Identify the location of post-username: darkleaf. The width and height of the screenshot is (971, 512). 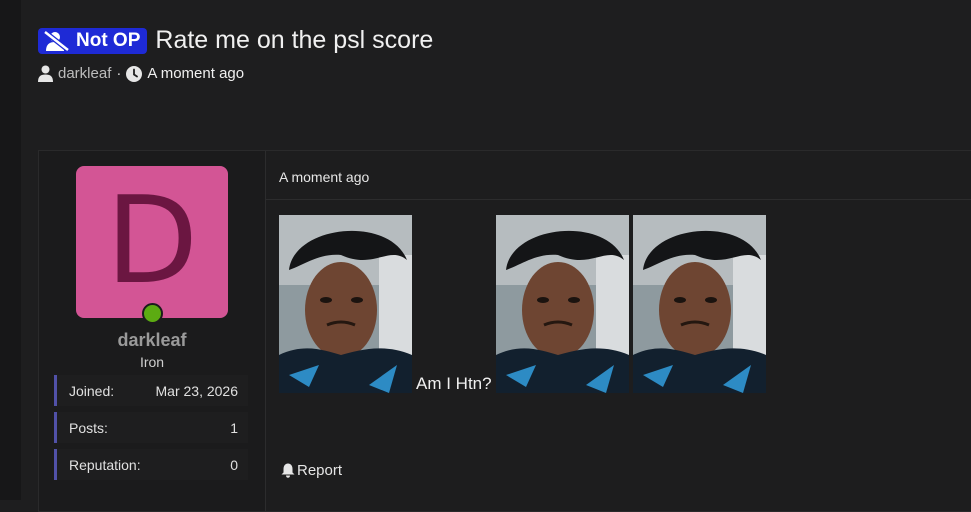
(152, 340).